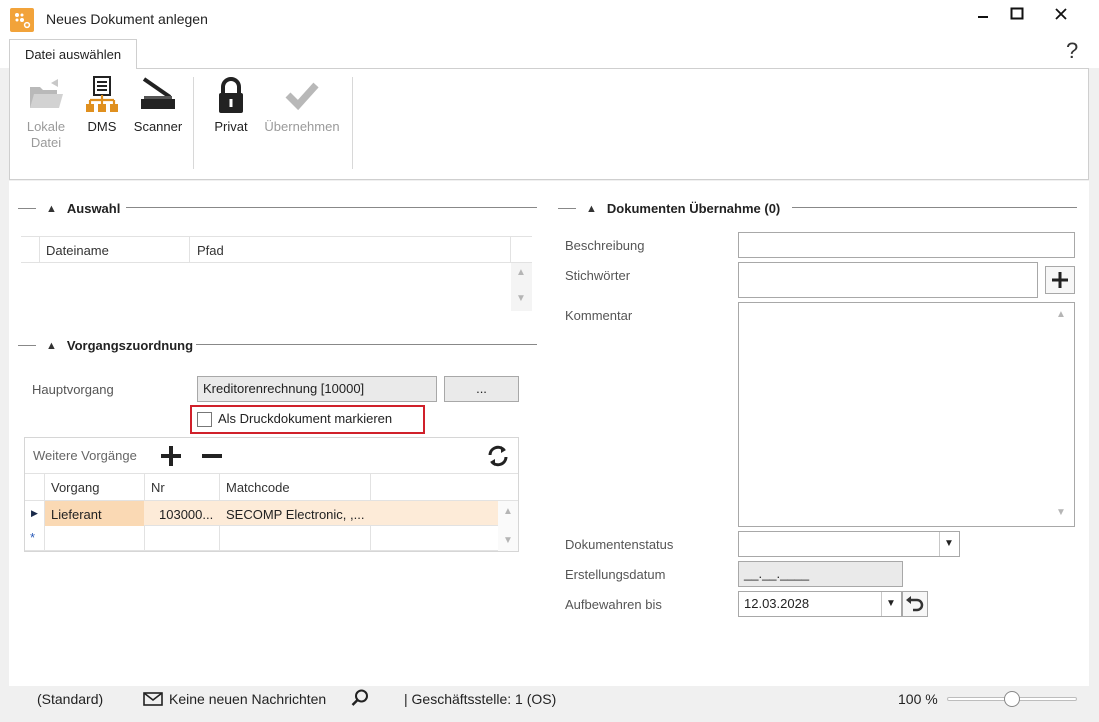 Image resolution: width=1099 pixels, height=722 pixels. I want to click on auswahl-title: Auswahl, so click(93, 208).